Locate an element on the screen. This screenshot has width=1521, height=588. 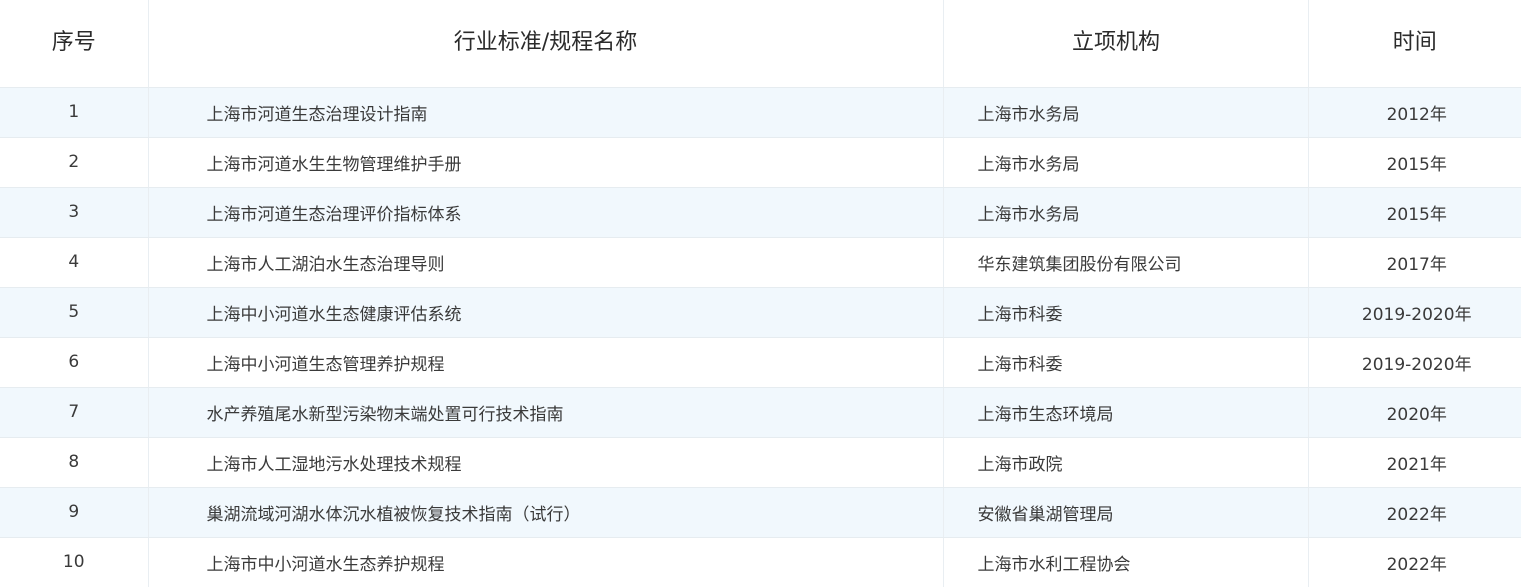
cell-name: 巢湖流域河湖水体沉水植被恢复技术指南（试行） is located at coordinates (546, 512).